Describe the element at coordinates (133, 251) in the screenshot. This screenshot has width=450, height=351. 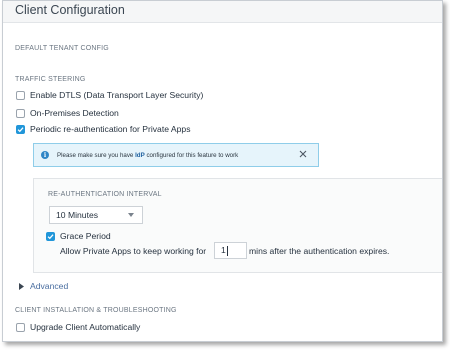
I see `allow-text-before: Allow Private Apps to keep working for` at that location.